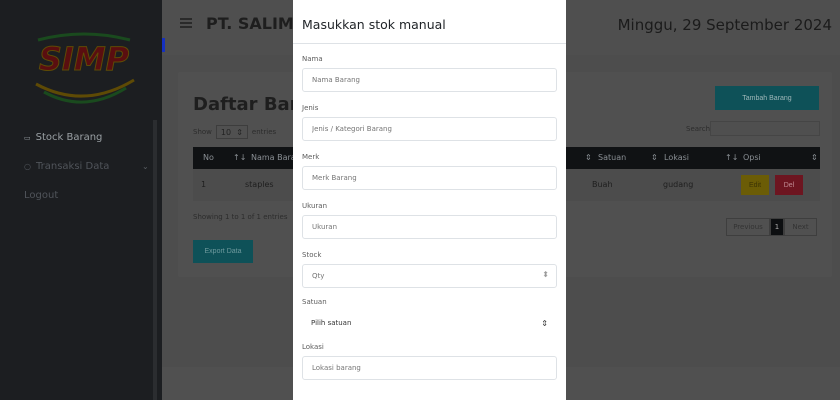 The height and width of the screenshot is (400, 840). What do you see at coordinates (331, 323) in the screenshot?
I see `satuan-value: Pilih satuan` at bounding box center [331, 323].